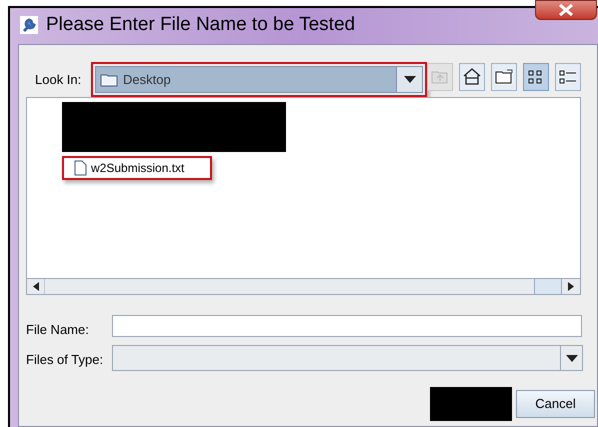 This screenshot has width=598, height=427. I want to click on file-name-label: File Name:, so click(57, 330).